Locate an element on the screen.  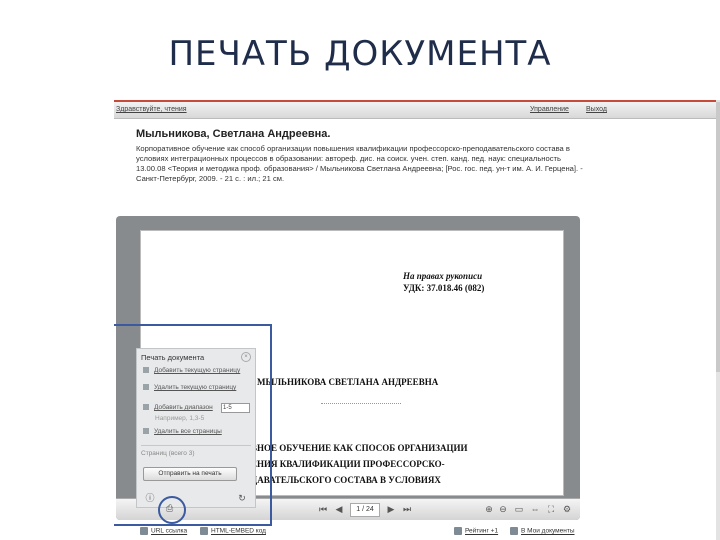
manage-link: Управление is located at coordinates (549, 109).